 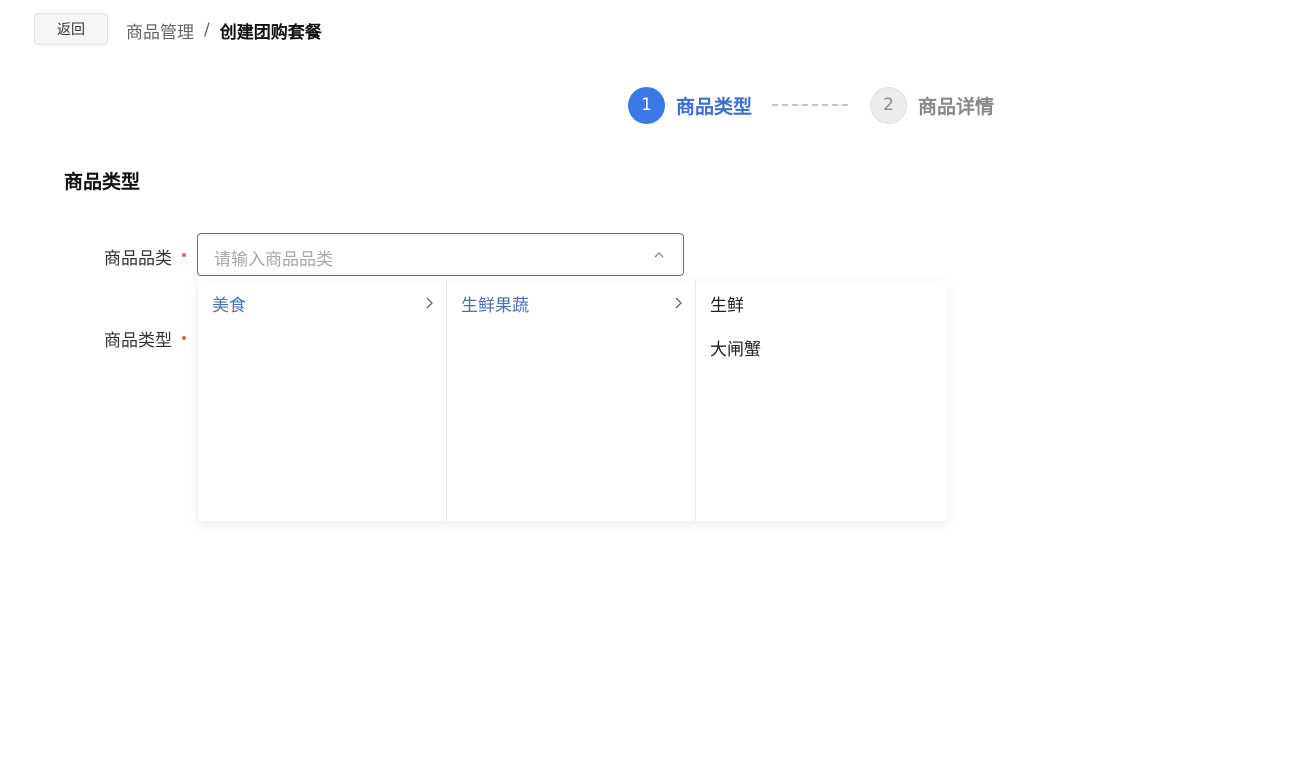 What do you see at coordinates (571, 303) in the screenshot?
I see `cascader-option-fresh-produce: 生鲜果蔬` at bounding box center [571, 303].